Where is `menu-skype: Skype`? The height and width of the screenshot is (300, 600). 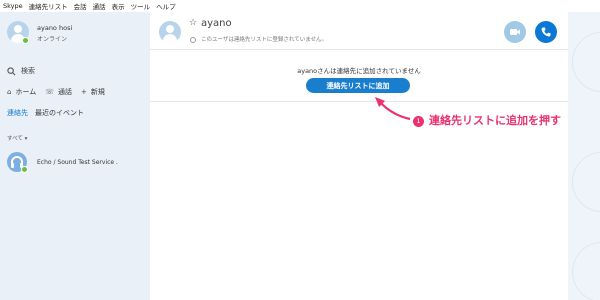
menu-skype: Skype is located at coordinates (13, 6).